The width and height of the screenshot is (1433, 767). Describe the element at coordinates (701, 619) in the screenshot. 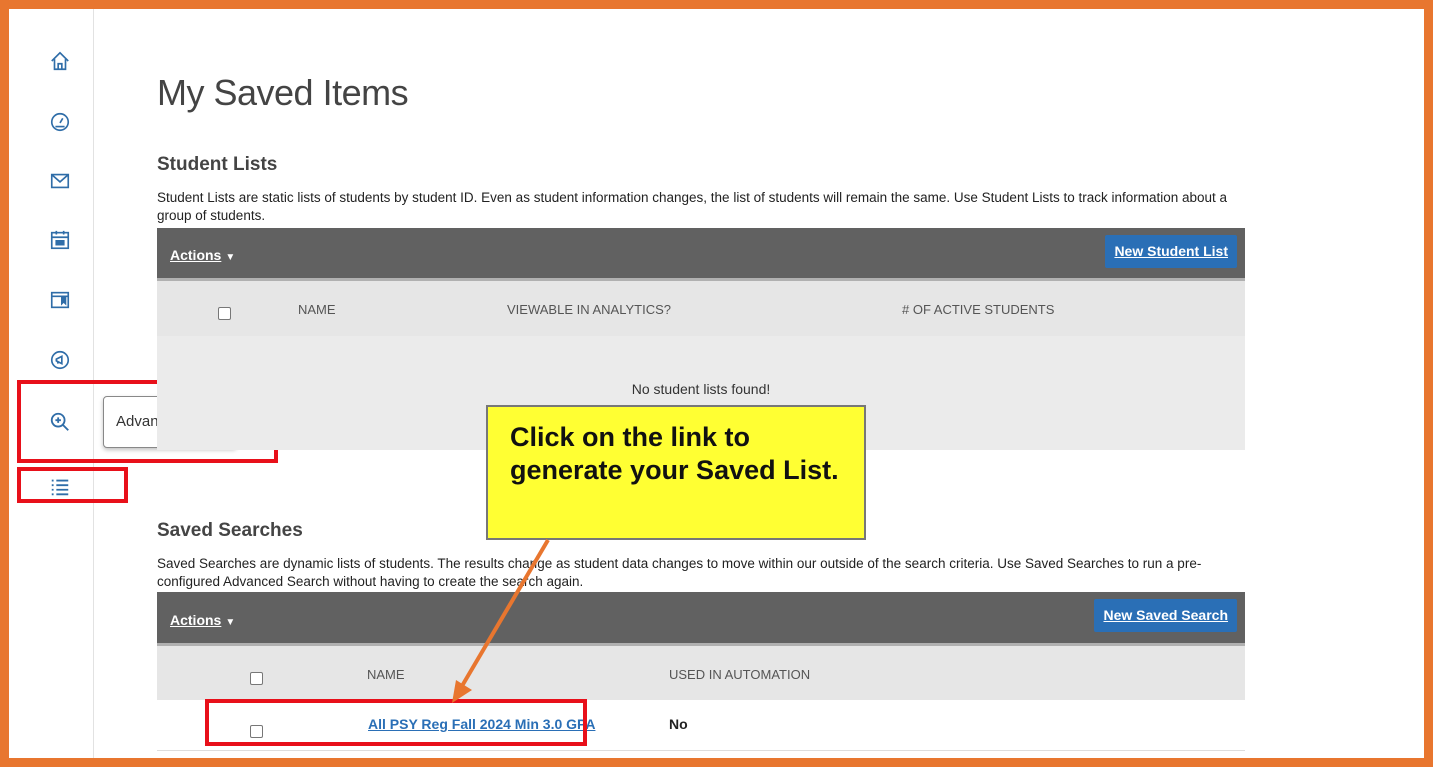

I see `saved-searches-toolbar: Actions ▼ New Saved Search` at that location.